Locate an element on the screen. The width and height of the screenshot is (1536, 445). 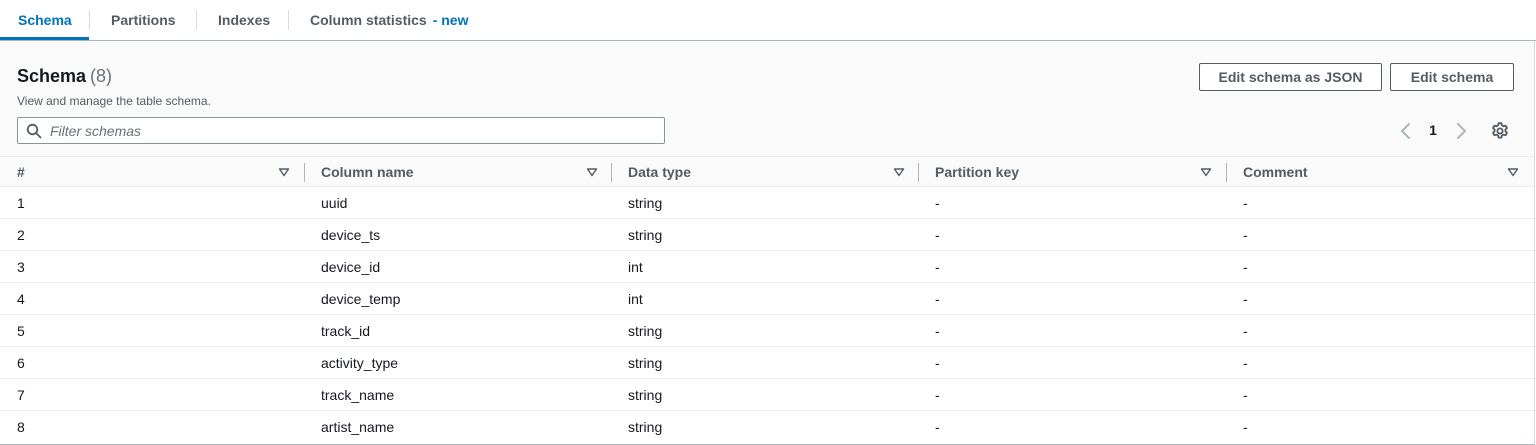
schema-count: (8) is located at coordinates (101, 76).